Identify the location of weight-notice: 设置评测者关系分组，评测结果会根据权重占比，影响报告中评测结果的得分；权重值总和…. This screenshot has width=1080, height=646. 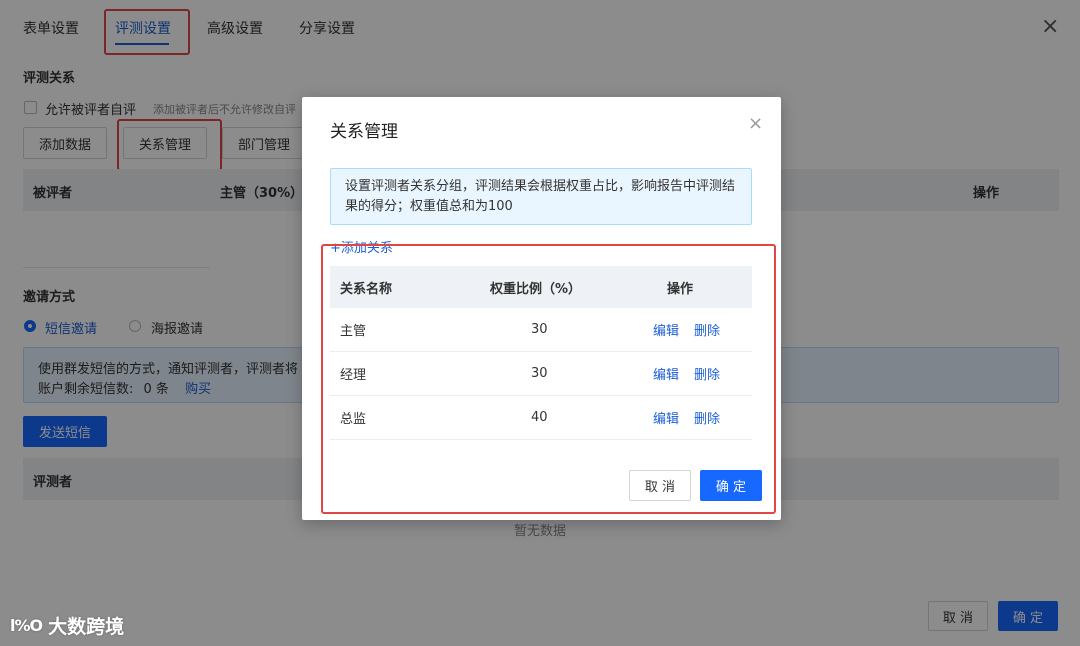
(541, 196).